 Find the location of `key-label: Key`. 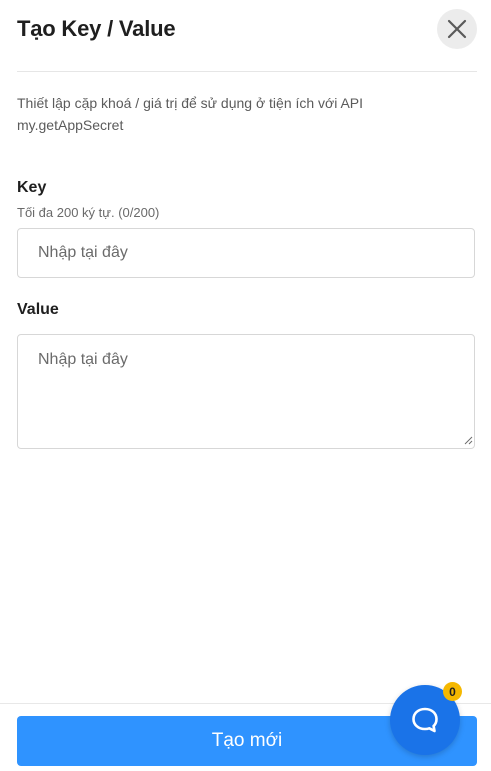

key-label: Key is located at coordinates (32, 187).